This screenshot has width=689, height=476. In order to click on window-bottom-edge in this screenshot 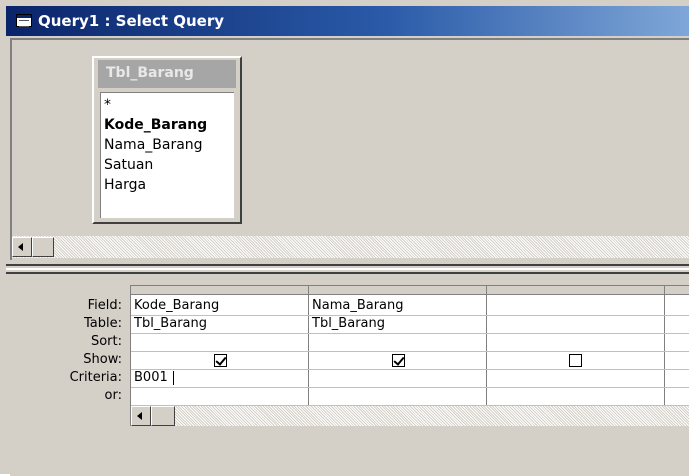, I will do `click(349, 470)`.